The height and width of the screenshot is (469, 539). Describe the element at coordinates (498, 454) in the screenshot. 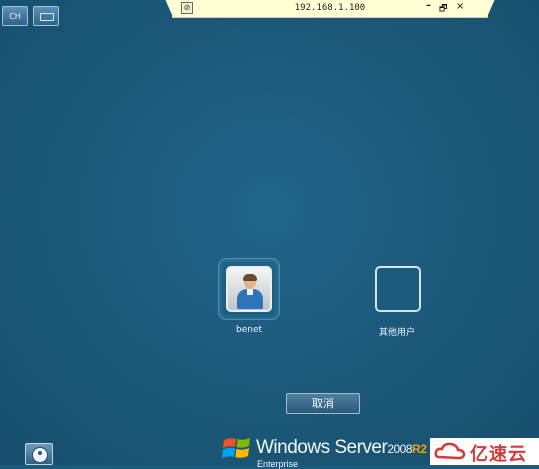

I see `watermark-text: 亿速云` at that location.